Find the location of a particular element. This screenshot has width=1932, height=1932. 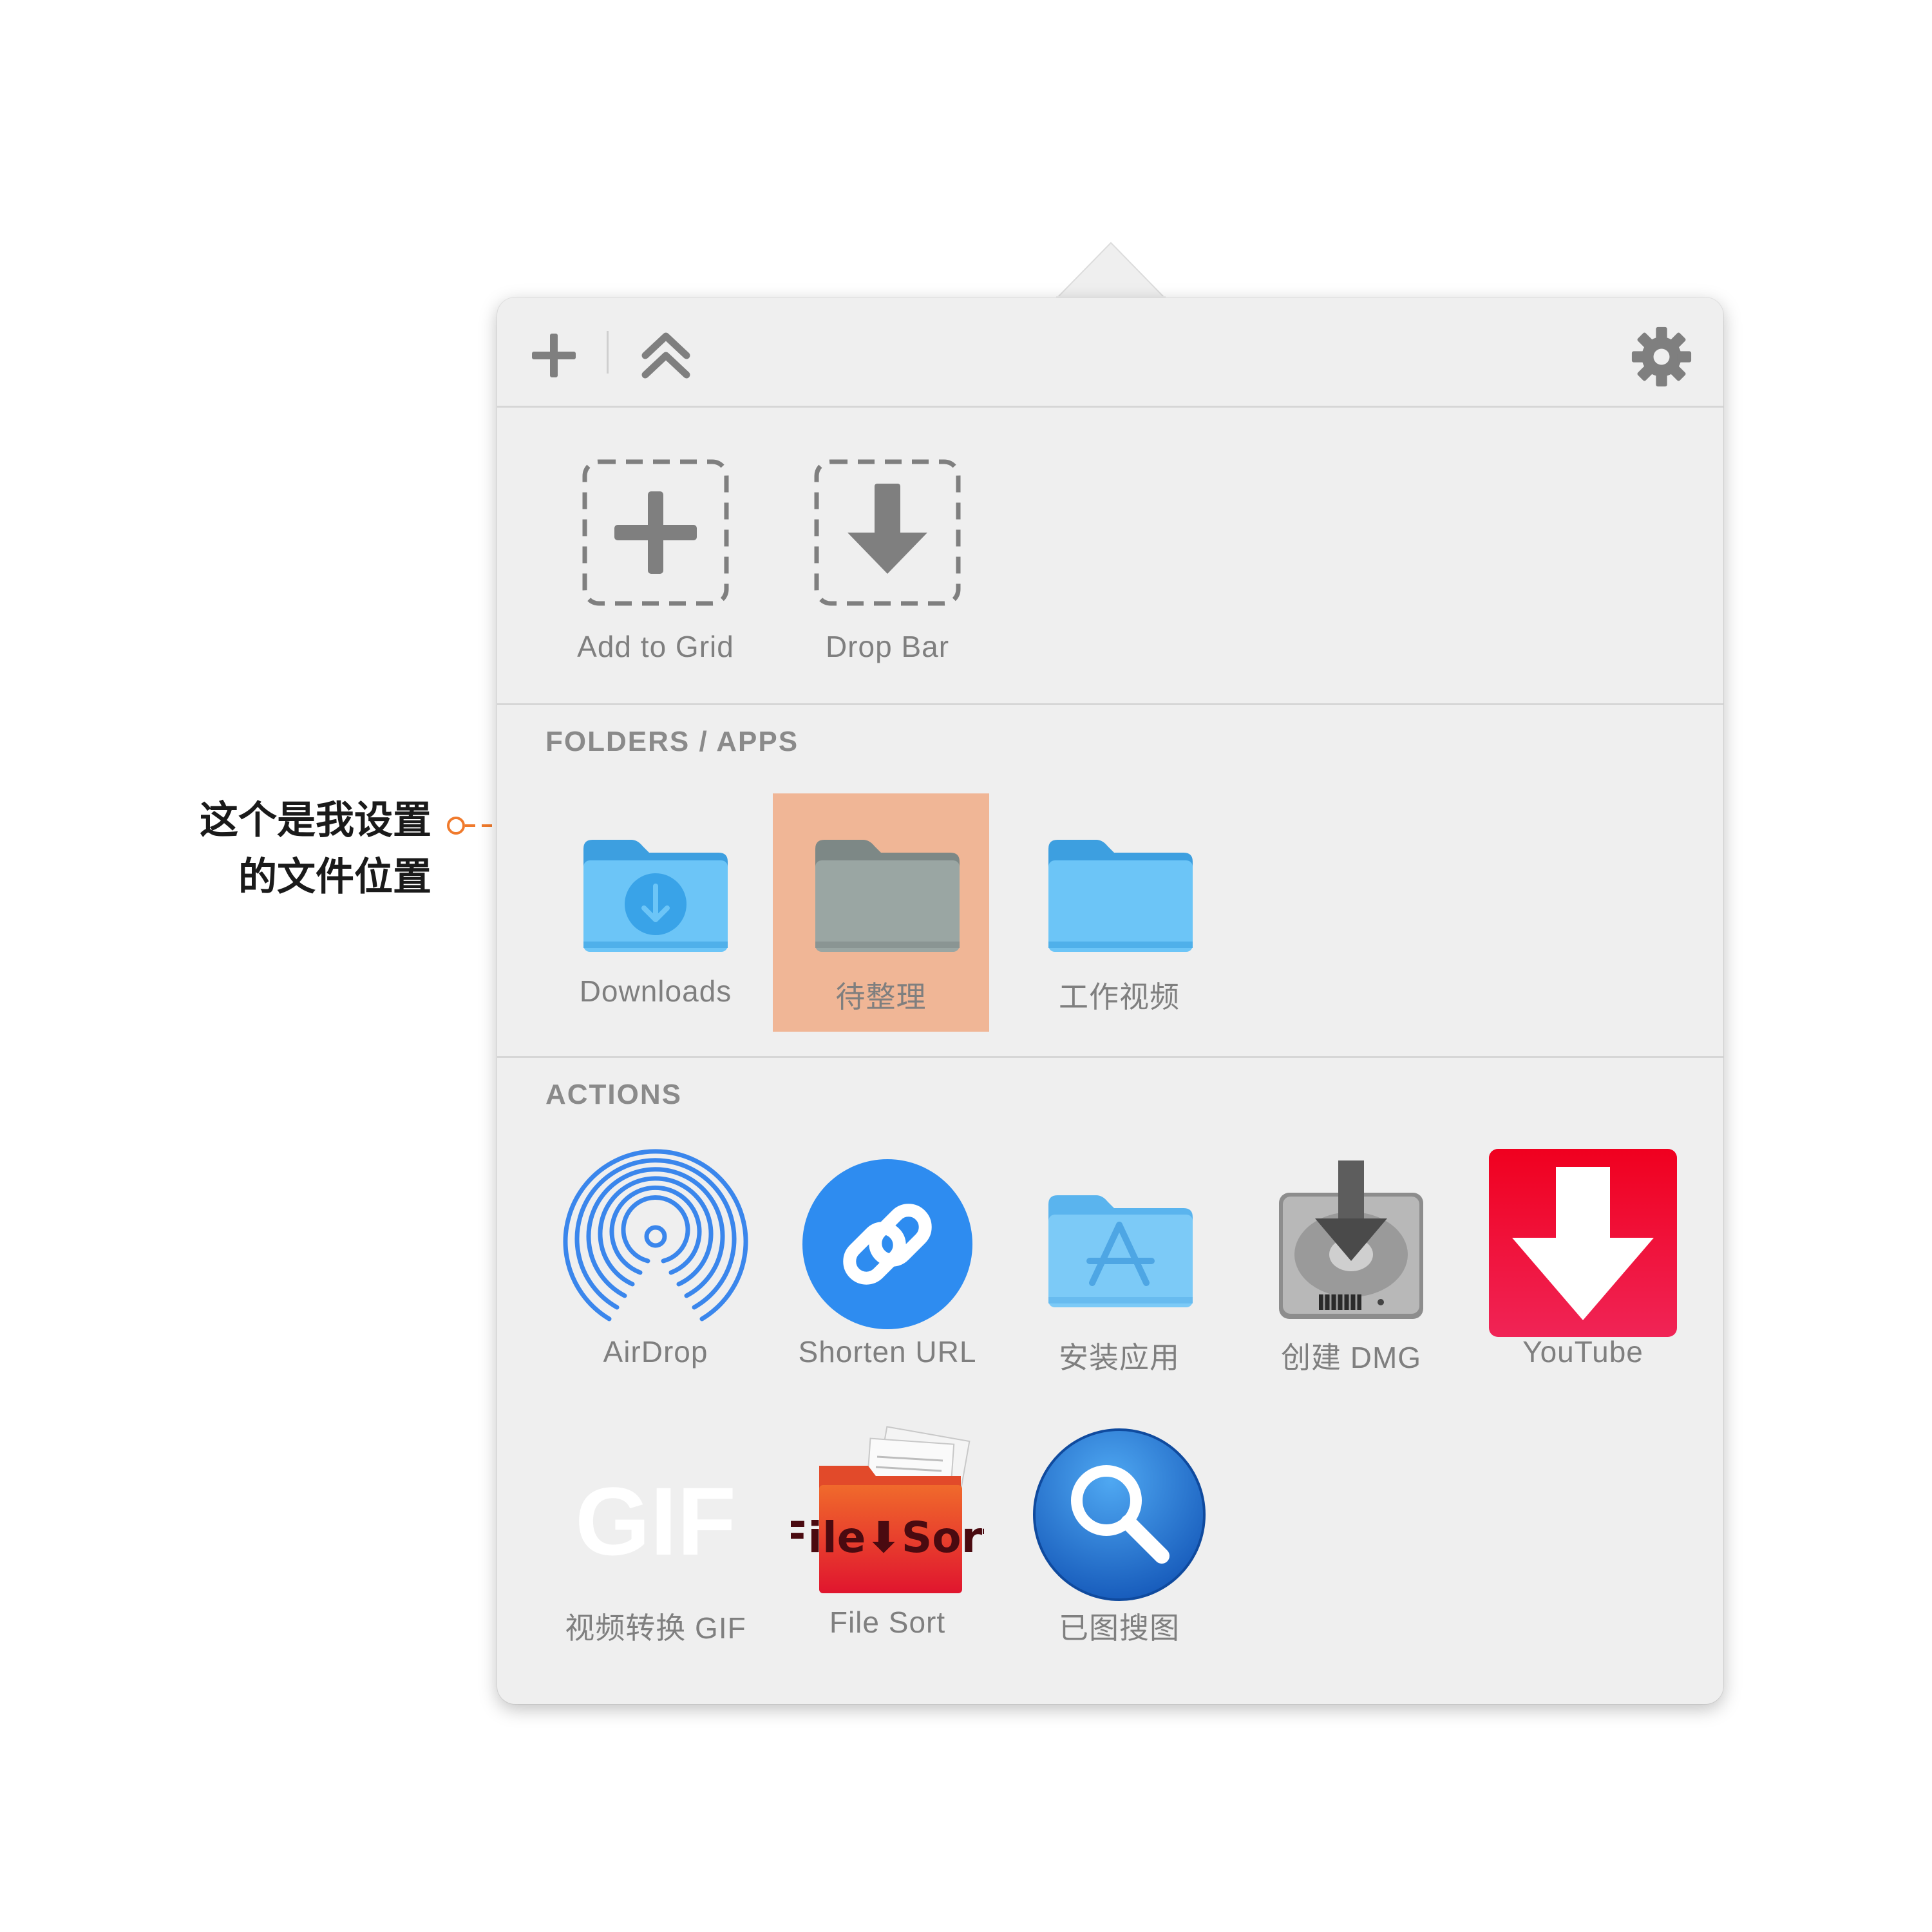

file-sort-tile: File⬇Sort File Sort is located at coordinates (887, 1534).